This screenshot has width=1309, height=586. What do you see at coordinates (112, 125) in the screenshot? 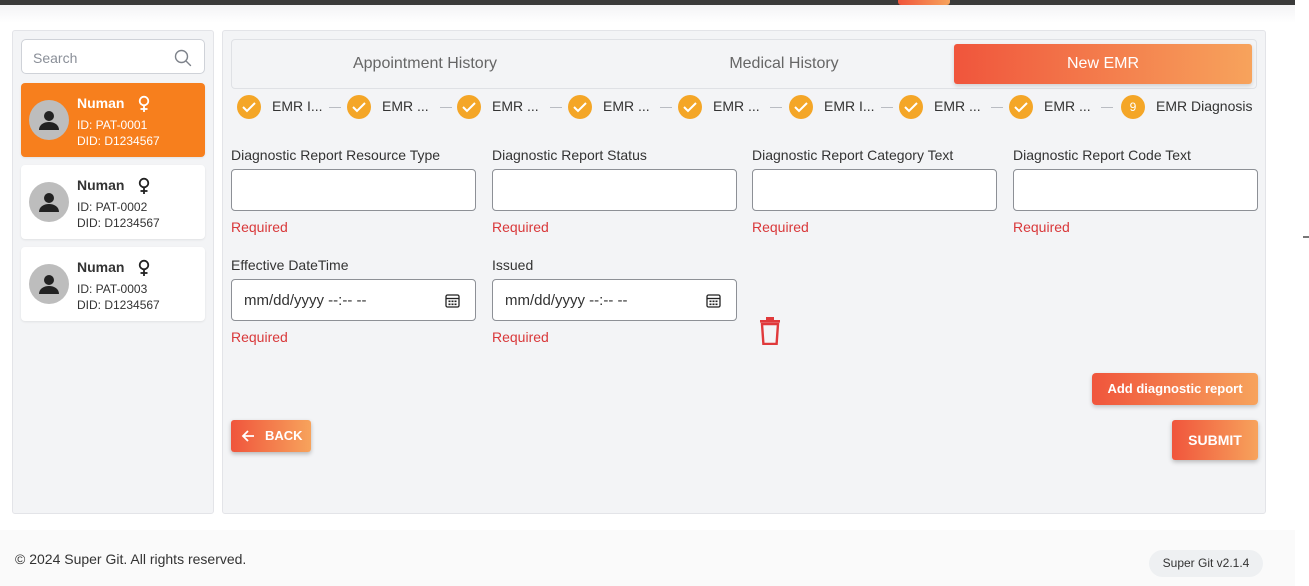
I see `patient-id: ID: PAT-0001` at bounding box center [112, 125].